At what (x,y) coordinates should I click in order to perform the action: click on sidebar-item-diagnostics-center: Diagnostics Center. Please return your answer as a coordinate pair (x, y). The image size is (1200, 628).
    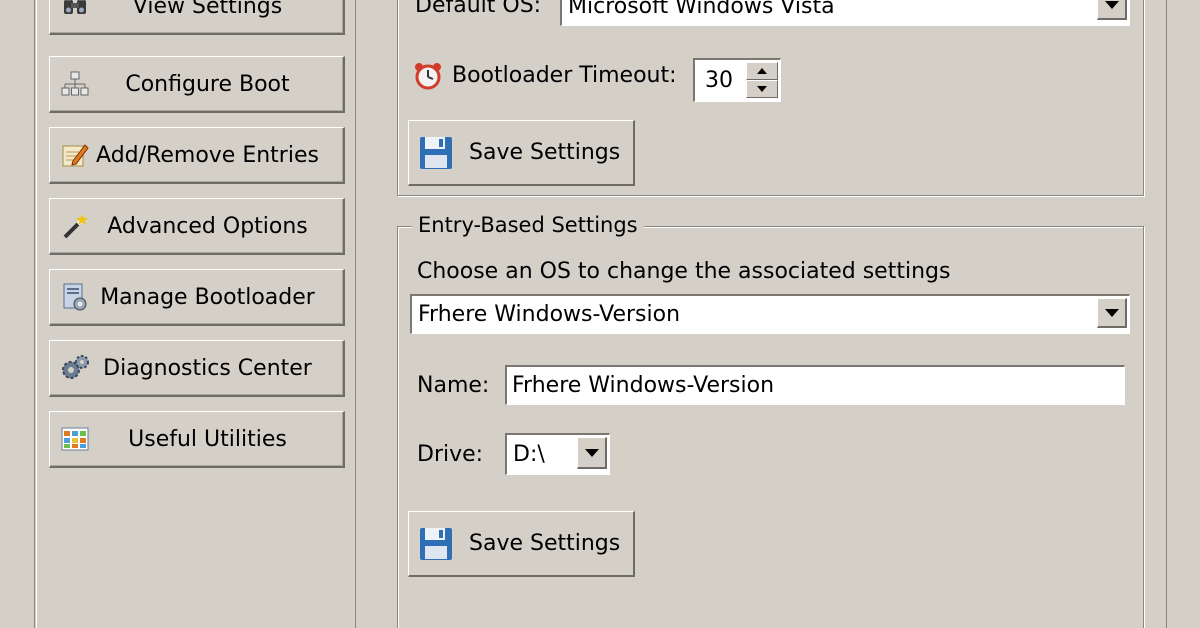
    Looking at the image, I should click on (197, 368).